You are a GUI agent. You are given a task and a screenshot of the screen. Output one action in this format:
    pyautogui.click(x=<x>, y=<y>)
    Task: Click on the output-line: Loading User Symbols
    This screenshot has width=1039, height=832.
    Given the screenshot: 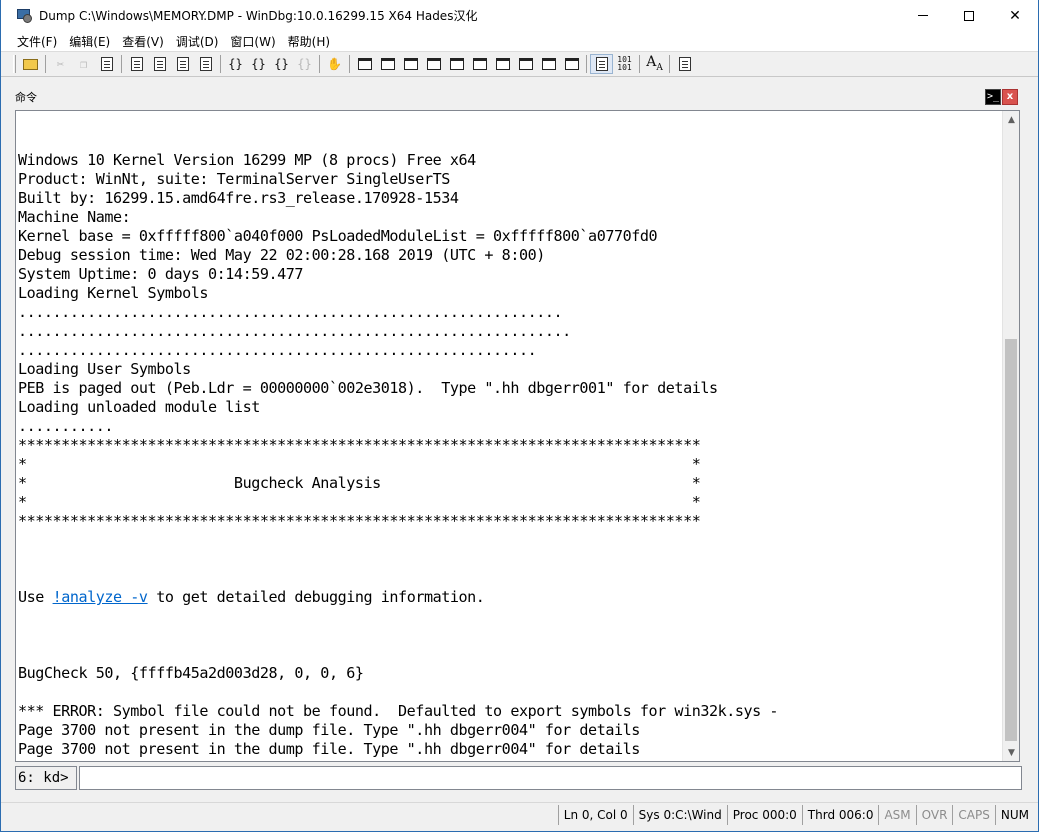 What is the action you would take?
    pyautogui.click(x=104, y=369)
    